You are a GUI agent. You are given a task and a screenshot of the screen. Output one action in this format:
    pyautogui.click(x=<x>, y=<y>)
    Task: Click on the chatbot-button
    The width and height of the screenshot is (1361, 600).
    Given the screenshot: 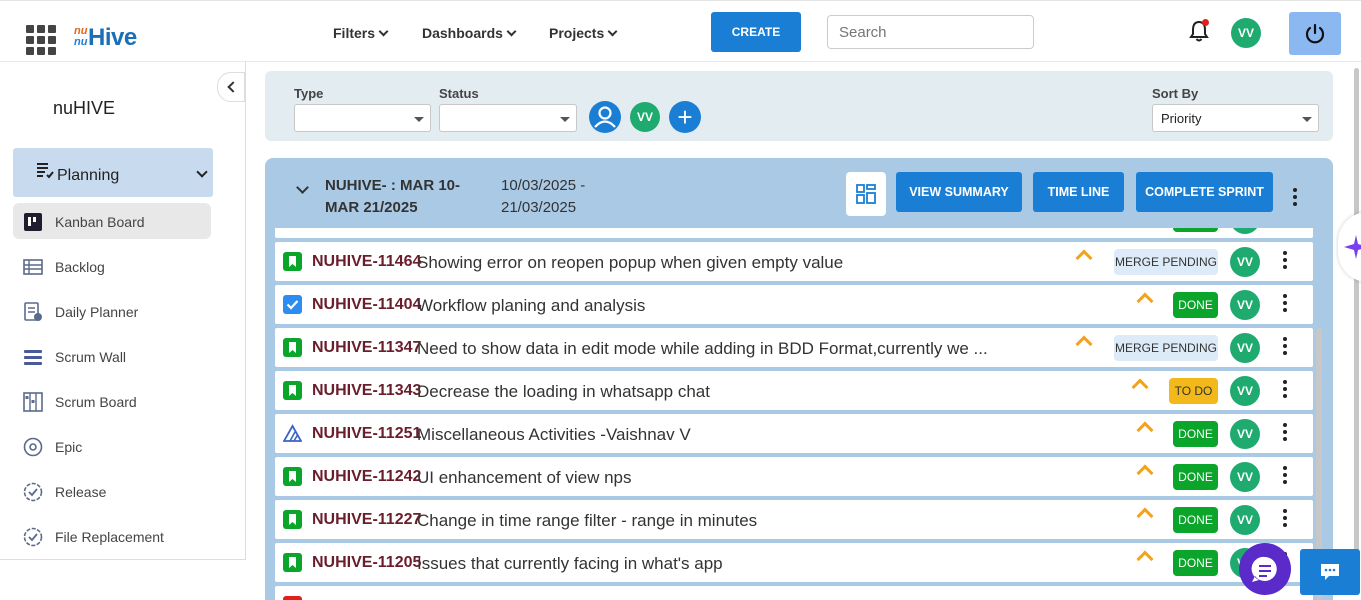 What is the action you would take?
    pyautogui.click(x=1265, y=569)
    